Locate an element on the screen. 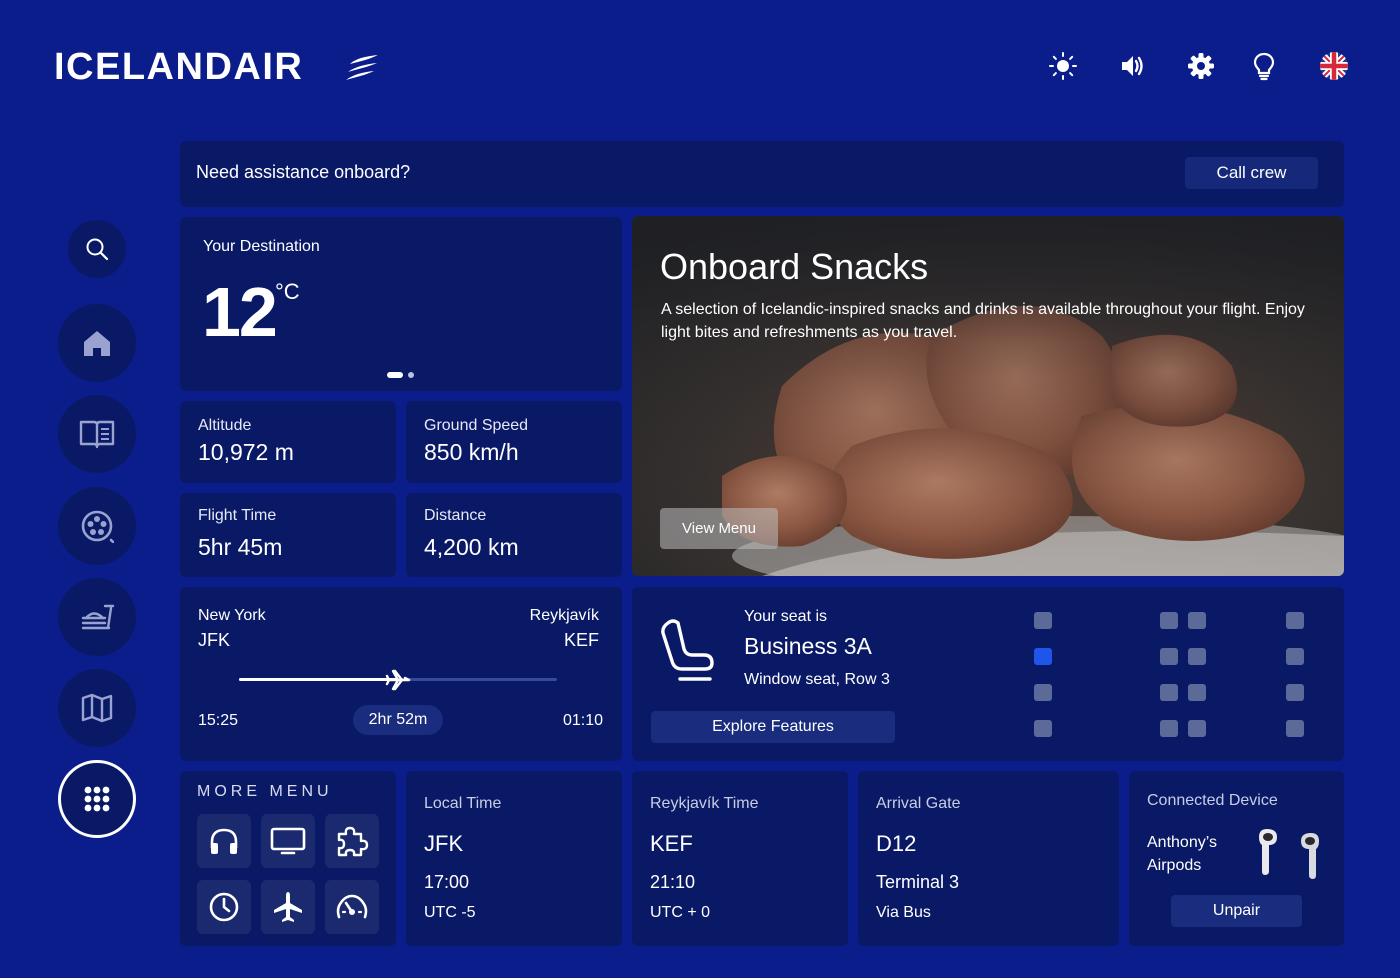  film-reel-icon is located at coordinates (97, 526).